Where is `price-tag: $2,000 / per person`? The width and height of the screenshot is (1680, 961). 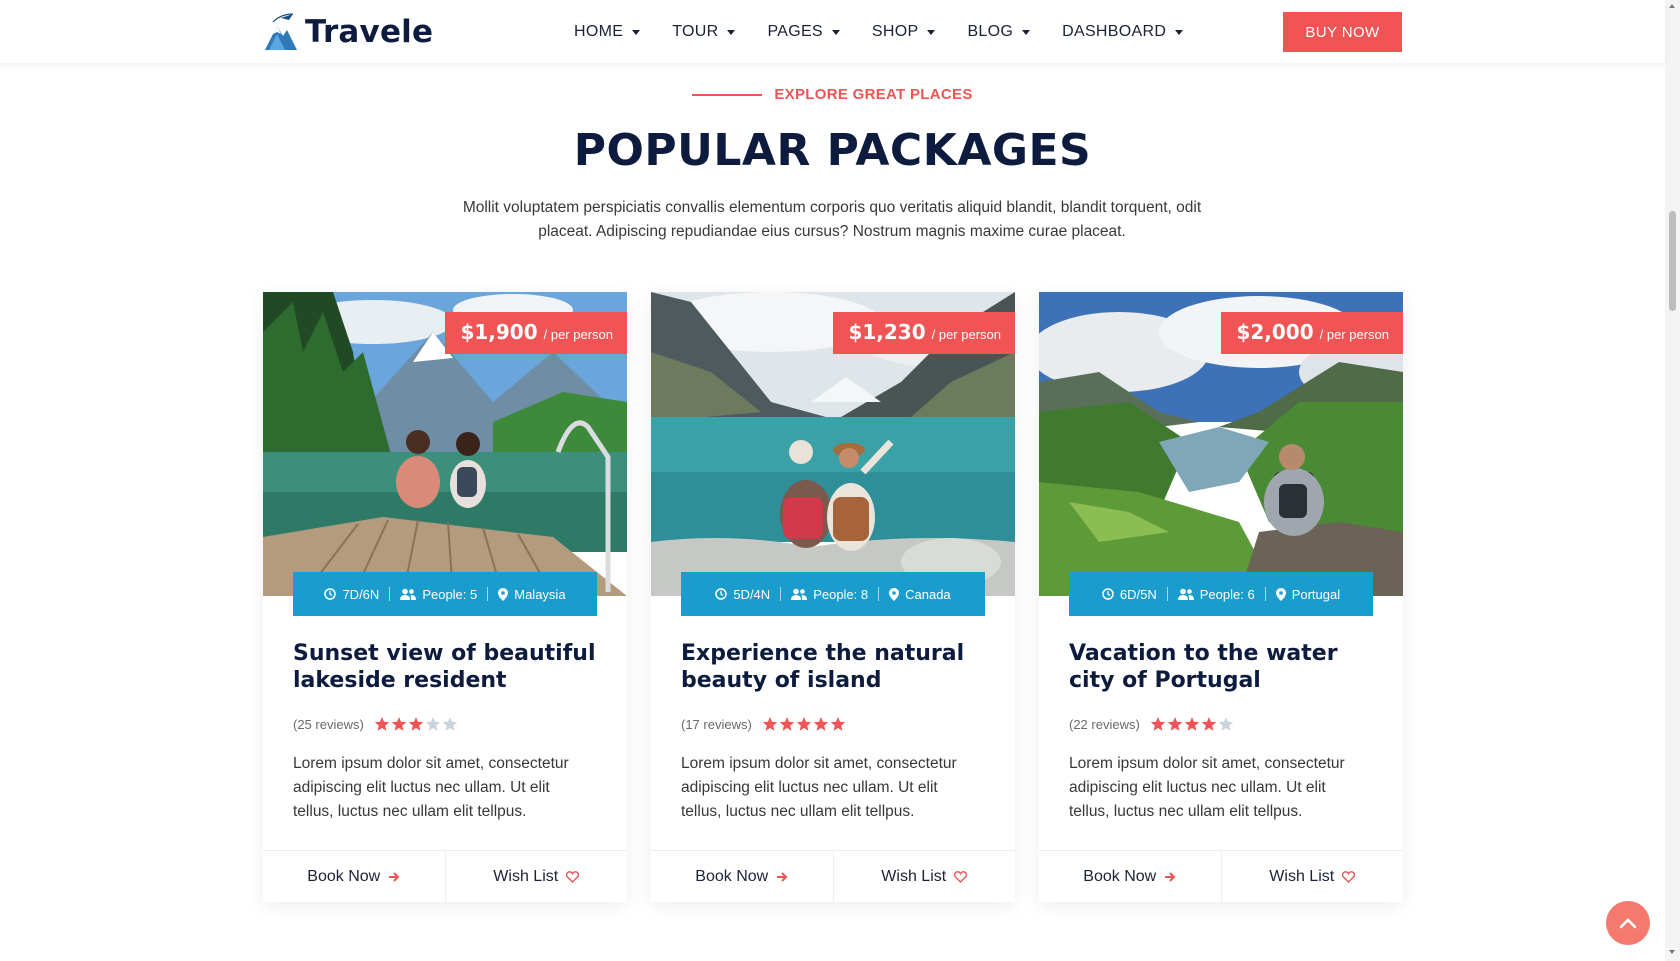 price-tag: $2,000 / per person is located at coordinates (1312, 333).